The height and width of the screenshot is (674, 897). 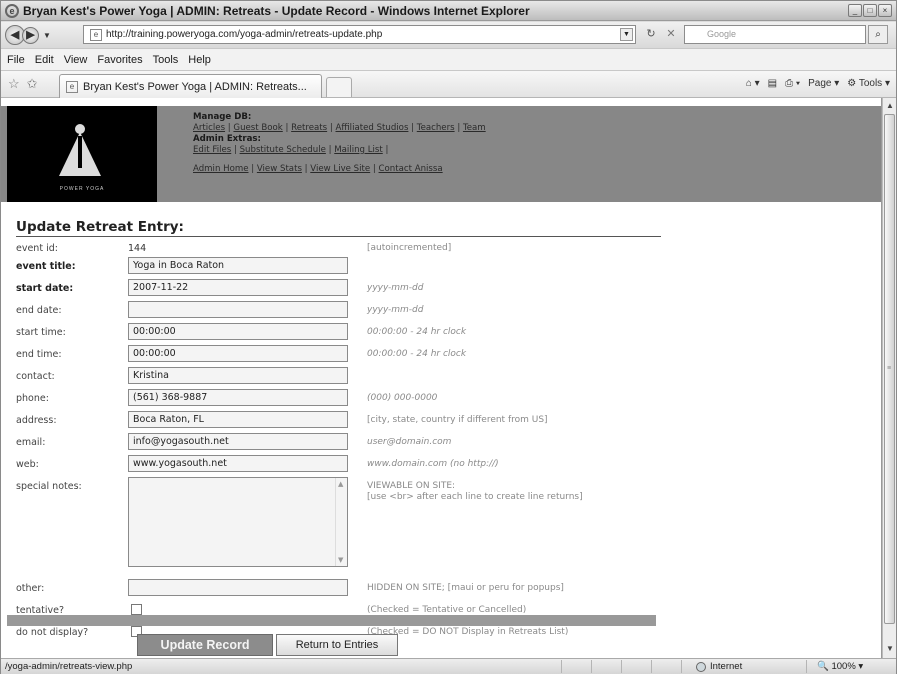 What do you see at coordinates (283, 150) in the screenshot?
I see `link-substitute-schedule: Substitute Schedule` at bounding box center [283, 150].